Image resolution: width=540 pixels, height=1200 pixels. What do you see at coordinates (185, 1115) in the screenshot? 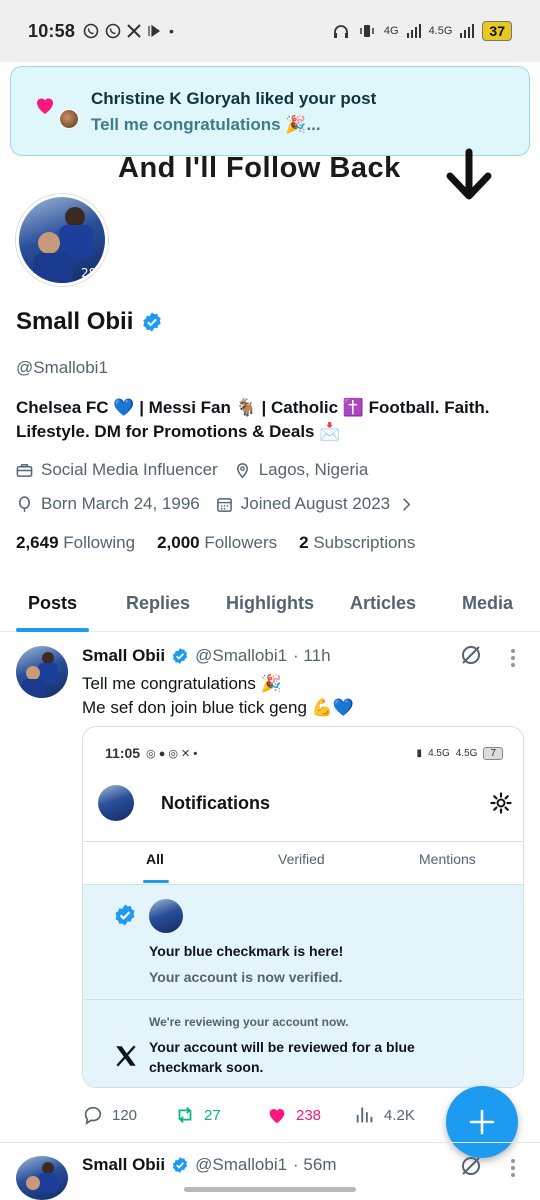
I see `repost-icon` at bounding box center [185, 1115].